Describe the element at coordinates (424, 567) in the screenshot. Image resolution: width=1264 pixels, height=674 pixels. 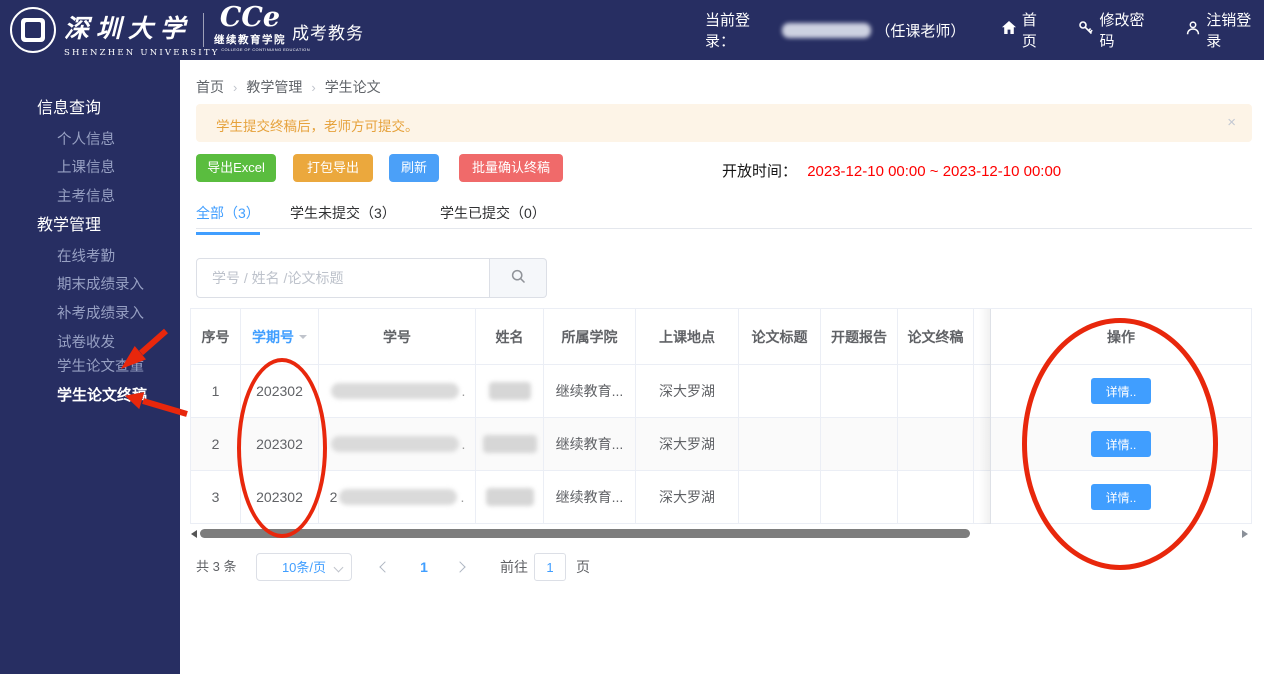
I see `current-page: 1` at that location.